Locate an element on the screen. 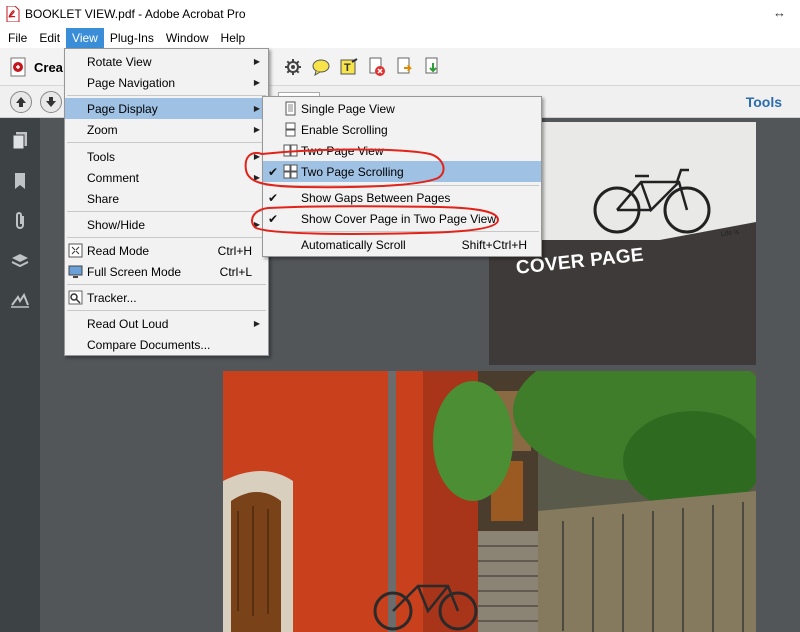 The height and width of the screenshot is (632, 800). menu-item-rotate-view: Rotate View ▶ is located at coordinates (166, 61).